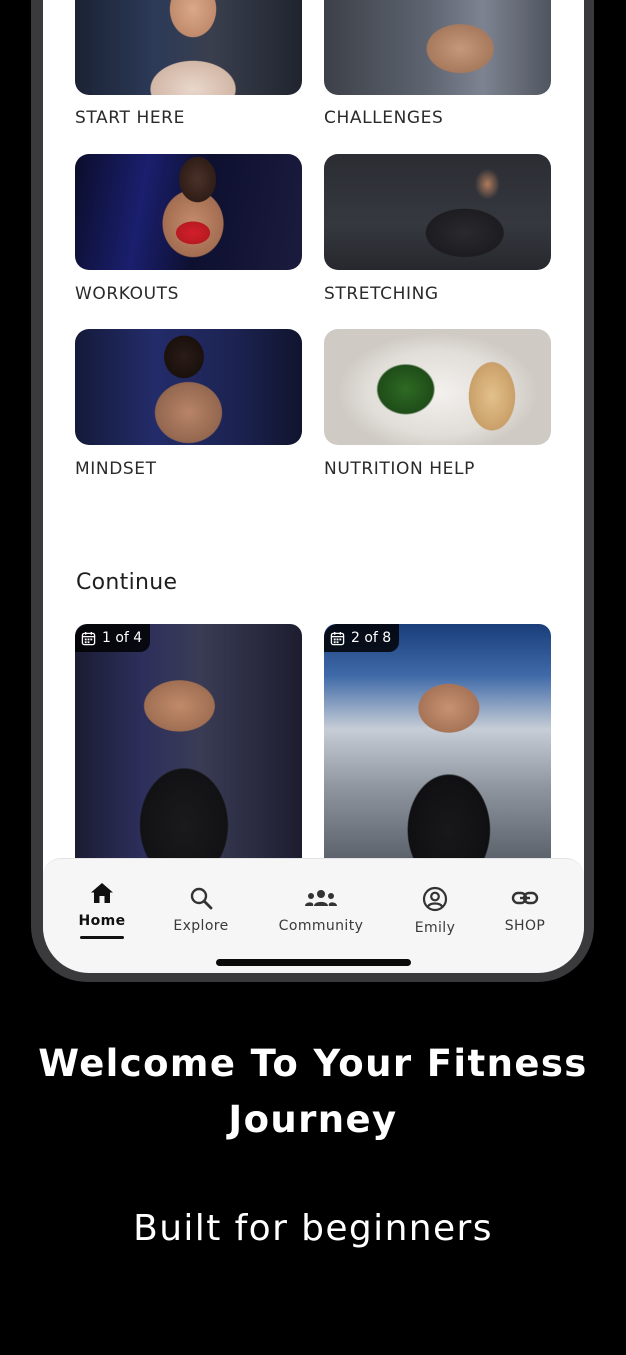 The image size is (626, 1355). I want to click on category-tile-nutrition-help, so click(437, 387).